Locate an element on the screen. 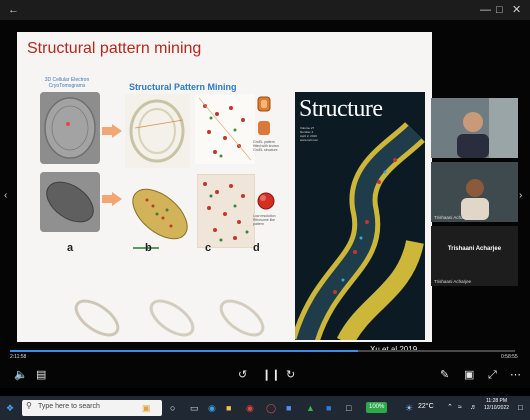 The height and width of the screenshot is (420, 530). forward-icon: ↻ is located at coordinates (290, 375).